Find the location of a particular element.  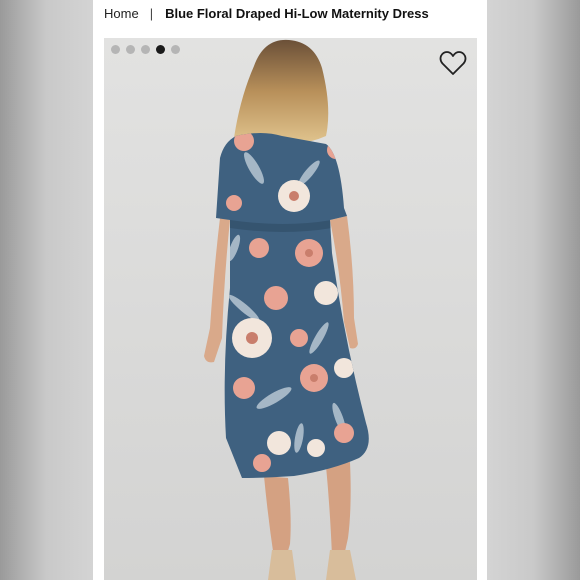

left-sandal is located at coordinates (282, 565).